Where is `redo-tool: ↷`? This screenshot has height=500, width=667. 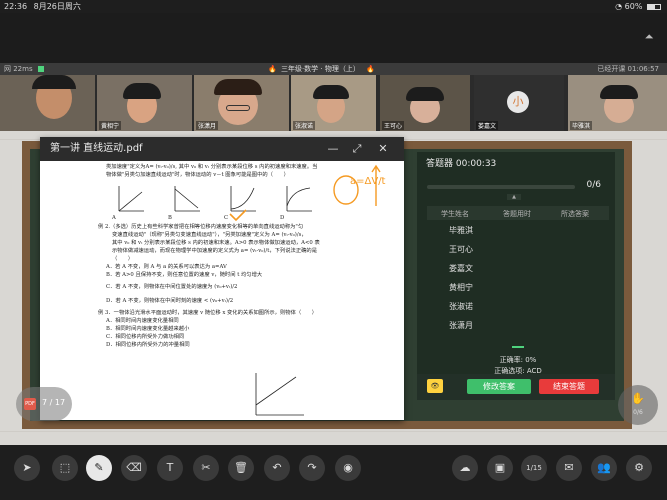 redo-tool: ↷ is located at coordinates (312, 468).